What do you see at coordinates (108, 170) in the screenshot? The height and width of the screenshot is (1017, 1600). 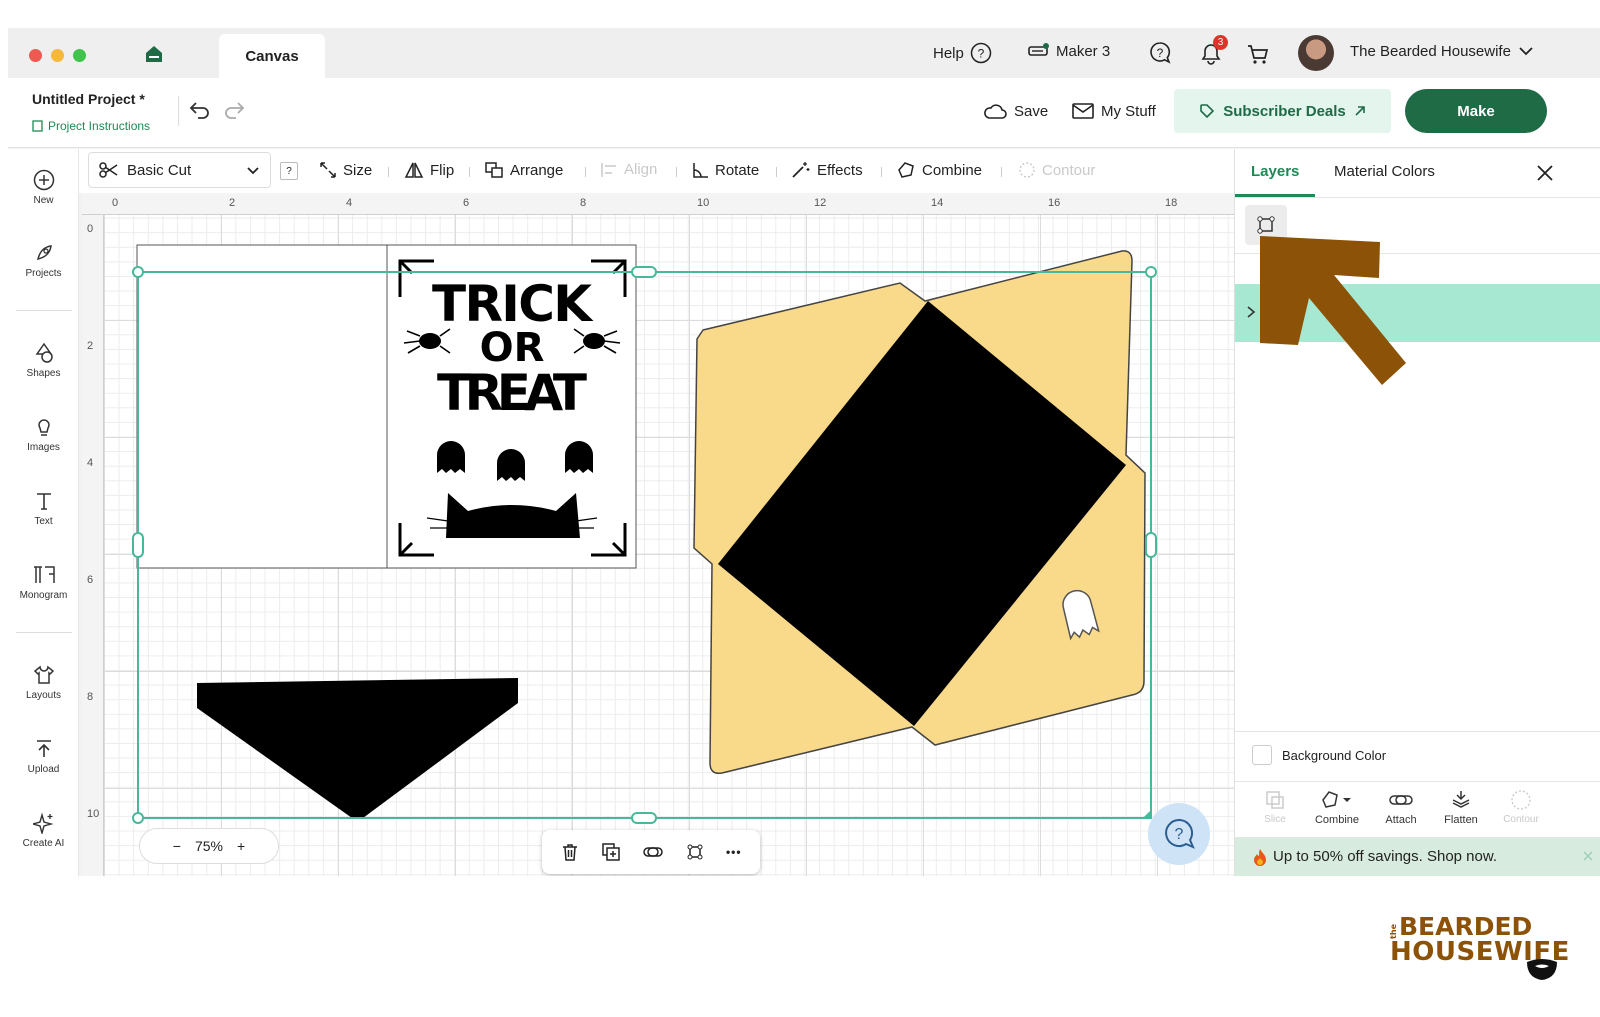 I see `scissors-icon` at bounding box center [108, 170].